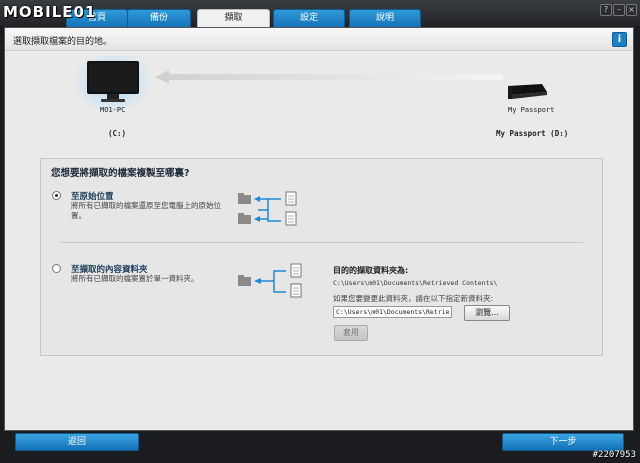 The width and height of the screenshot is (640, 463). What do you see at coordinates (392, 312) in the screenshot?
I see `destination-folder-input` at bounding box center [392, 312].